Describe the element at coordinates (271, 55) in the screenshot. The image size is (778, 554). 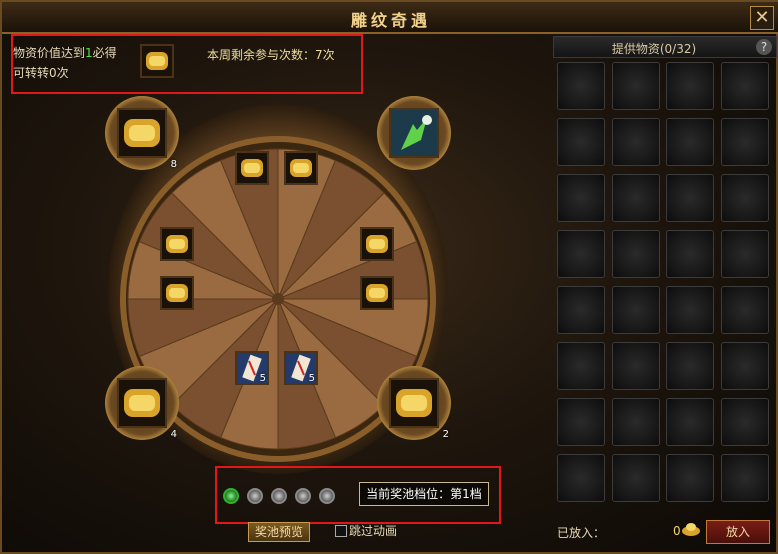
I see `weekly-remaining-text: 本周剩余参与次数：7次` at that location.